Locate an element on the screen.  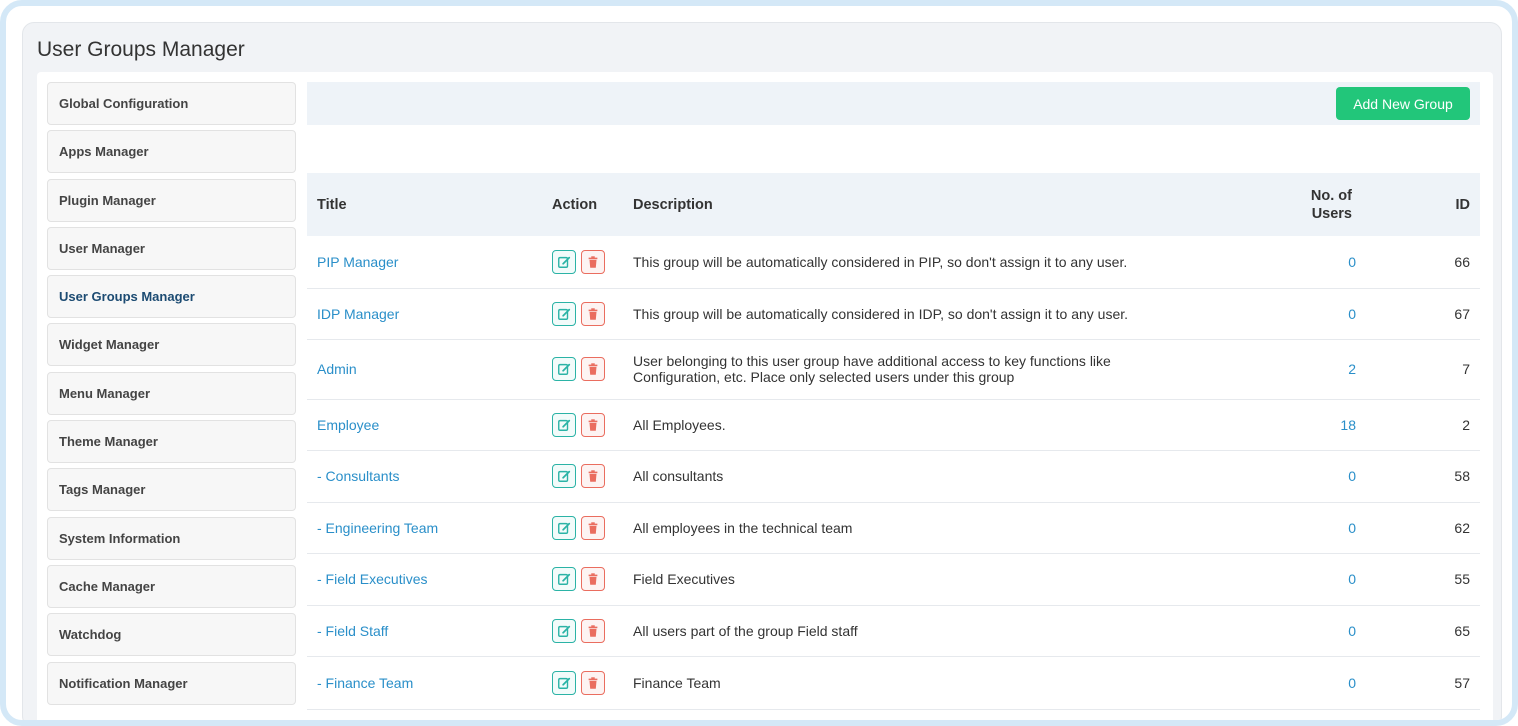
table-row: - Consultants All consultants 0 58 is located at coordinates (893, 476).